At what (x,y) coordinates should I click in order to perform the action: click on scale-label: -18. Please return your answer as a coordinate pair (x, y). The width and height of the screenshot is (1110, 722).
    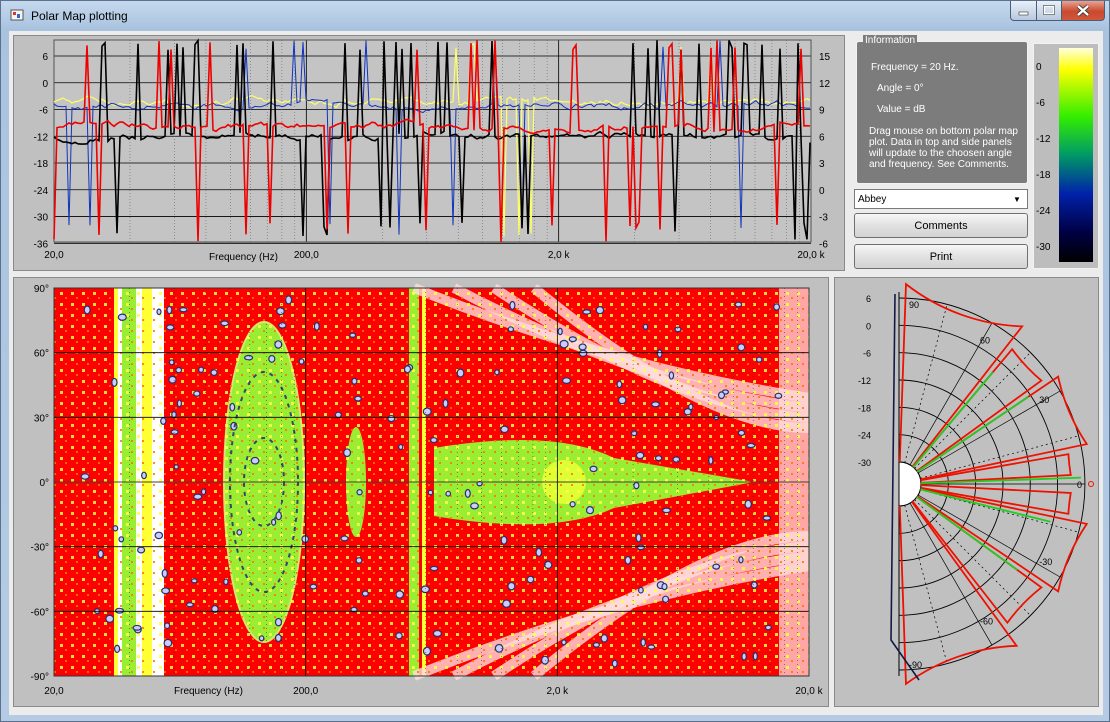
    Looking at the image, I should click on (1043, 175).